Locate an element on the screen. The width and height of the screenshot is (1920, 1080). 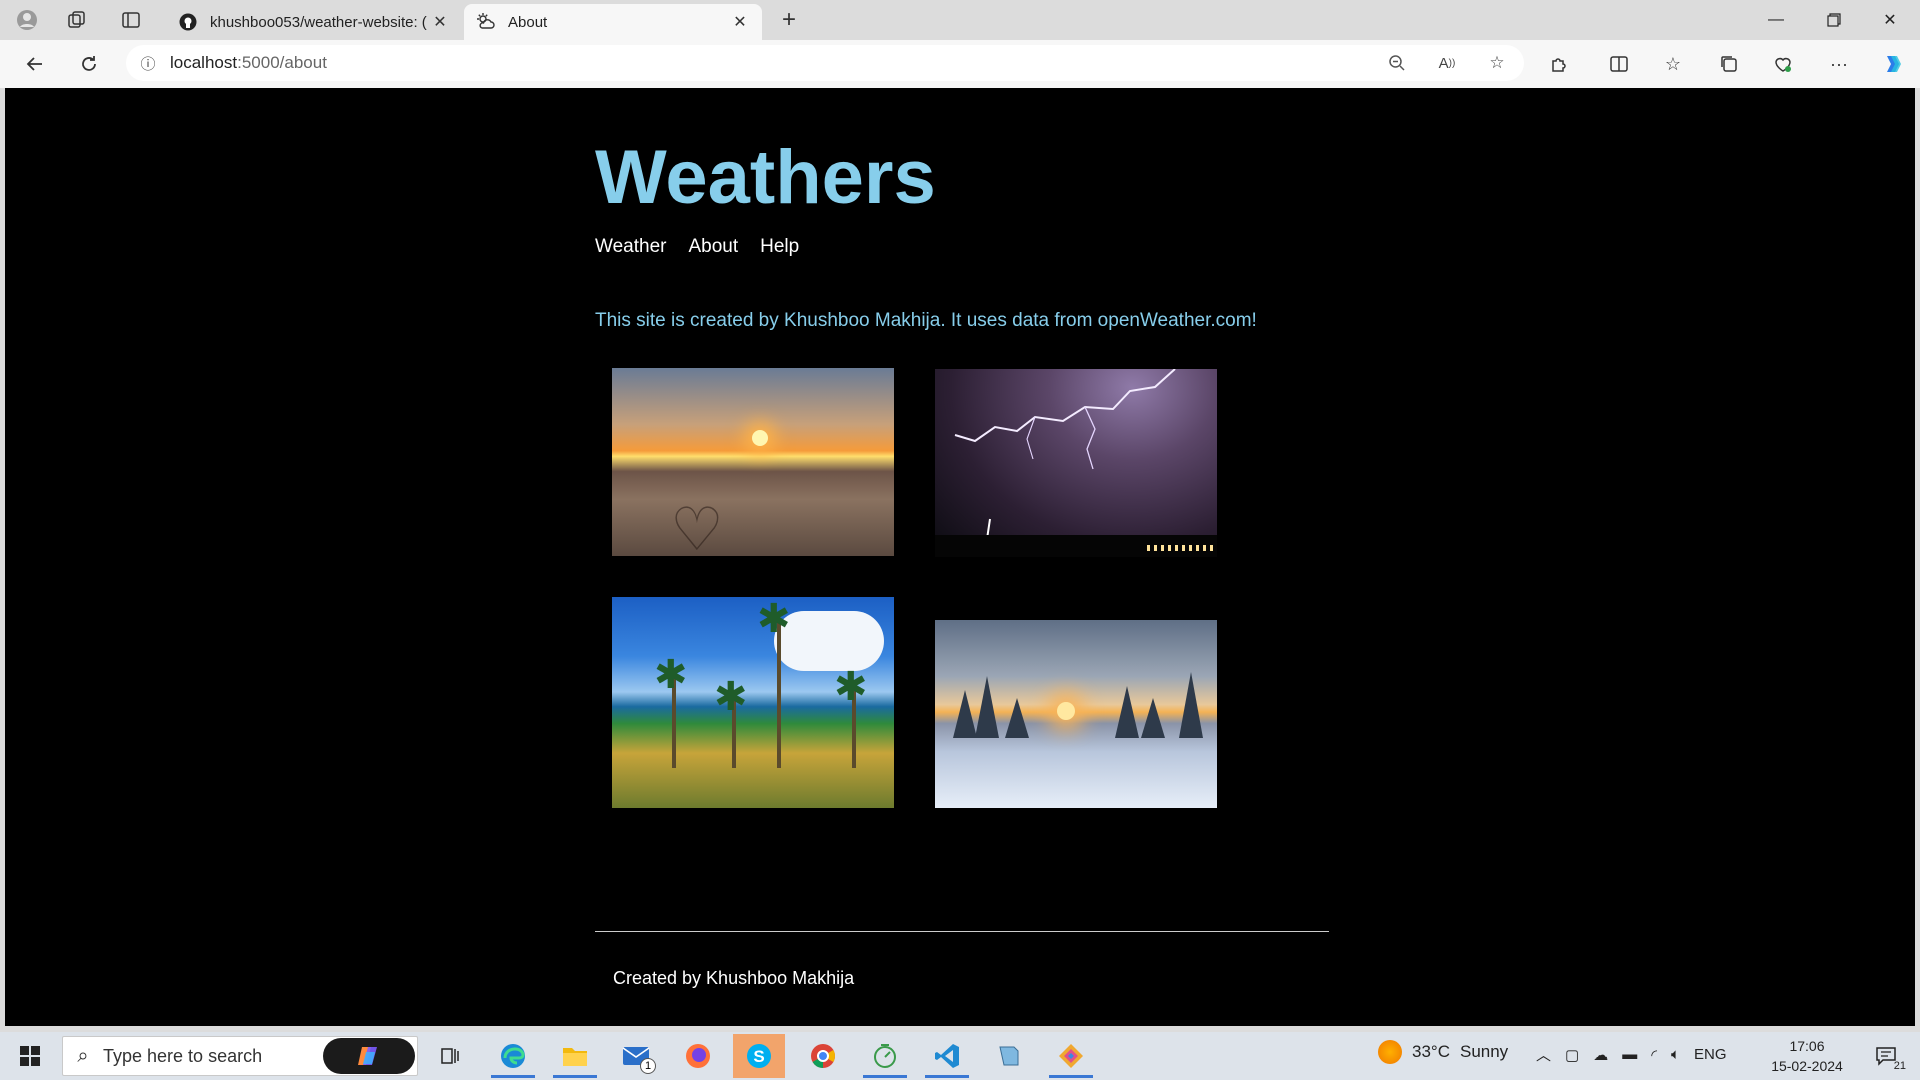
notification-center-icon: 21 is located at coordinates (1886, 1057).